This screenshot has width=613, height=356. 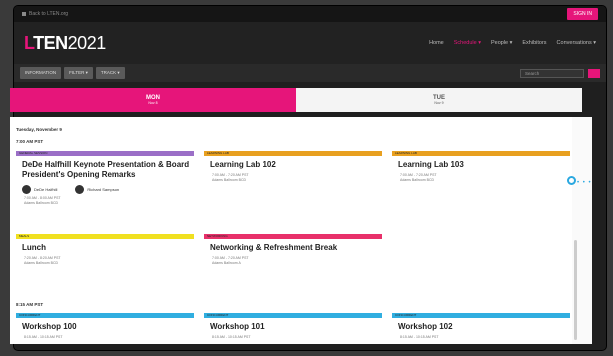 I want to click on information-button: INFORMATION, so click(x=41, y=73).